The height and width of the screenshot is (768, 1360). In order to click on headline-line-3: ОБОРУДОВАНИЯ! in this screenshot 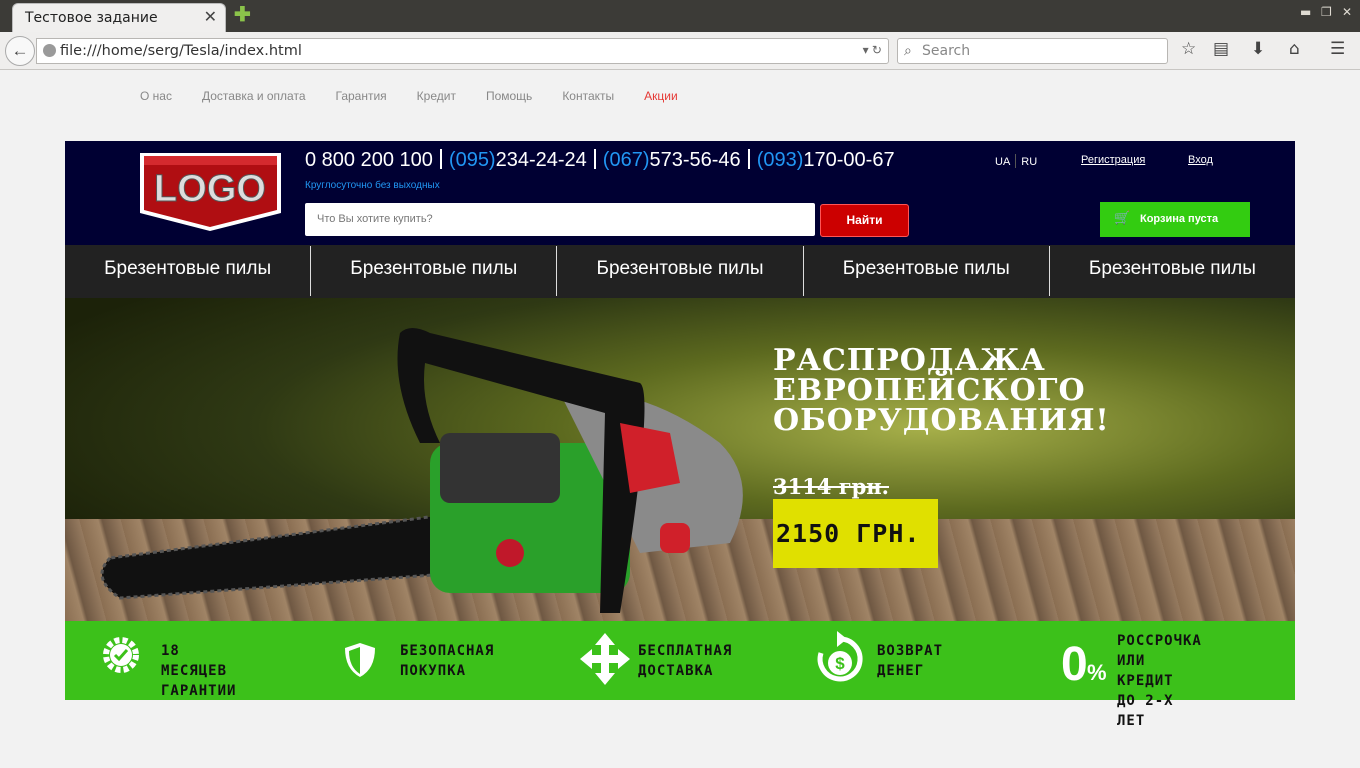, I will do `click(941, 420)`.